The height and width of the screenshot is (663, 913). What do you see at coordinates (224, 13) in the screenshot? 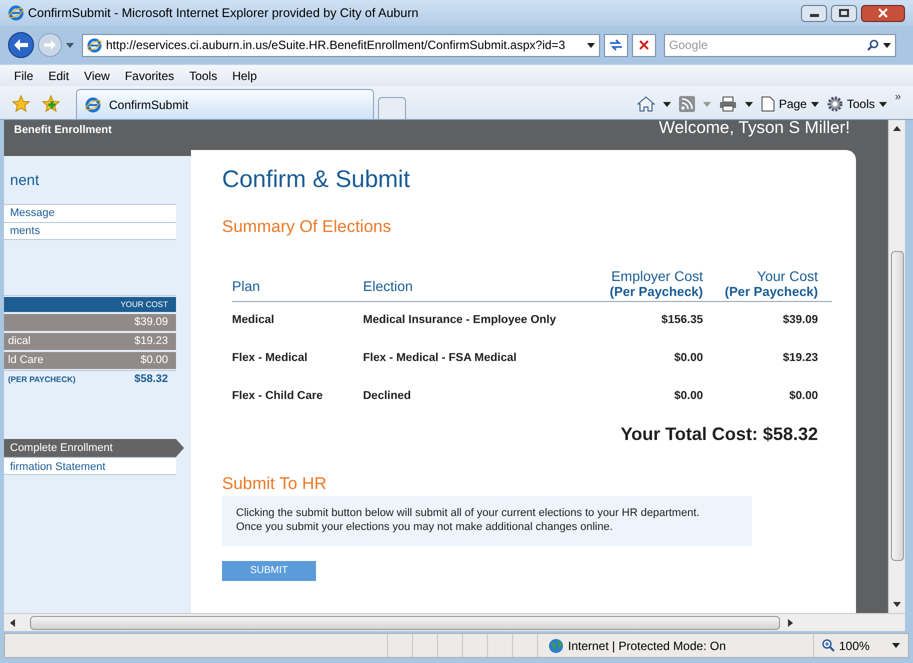
I see `window-title: ConfirmSubmit - Microsoft Internet Explorer provided by City of Auburn` at bounding box center [224, 13].